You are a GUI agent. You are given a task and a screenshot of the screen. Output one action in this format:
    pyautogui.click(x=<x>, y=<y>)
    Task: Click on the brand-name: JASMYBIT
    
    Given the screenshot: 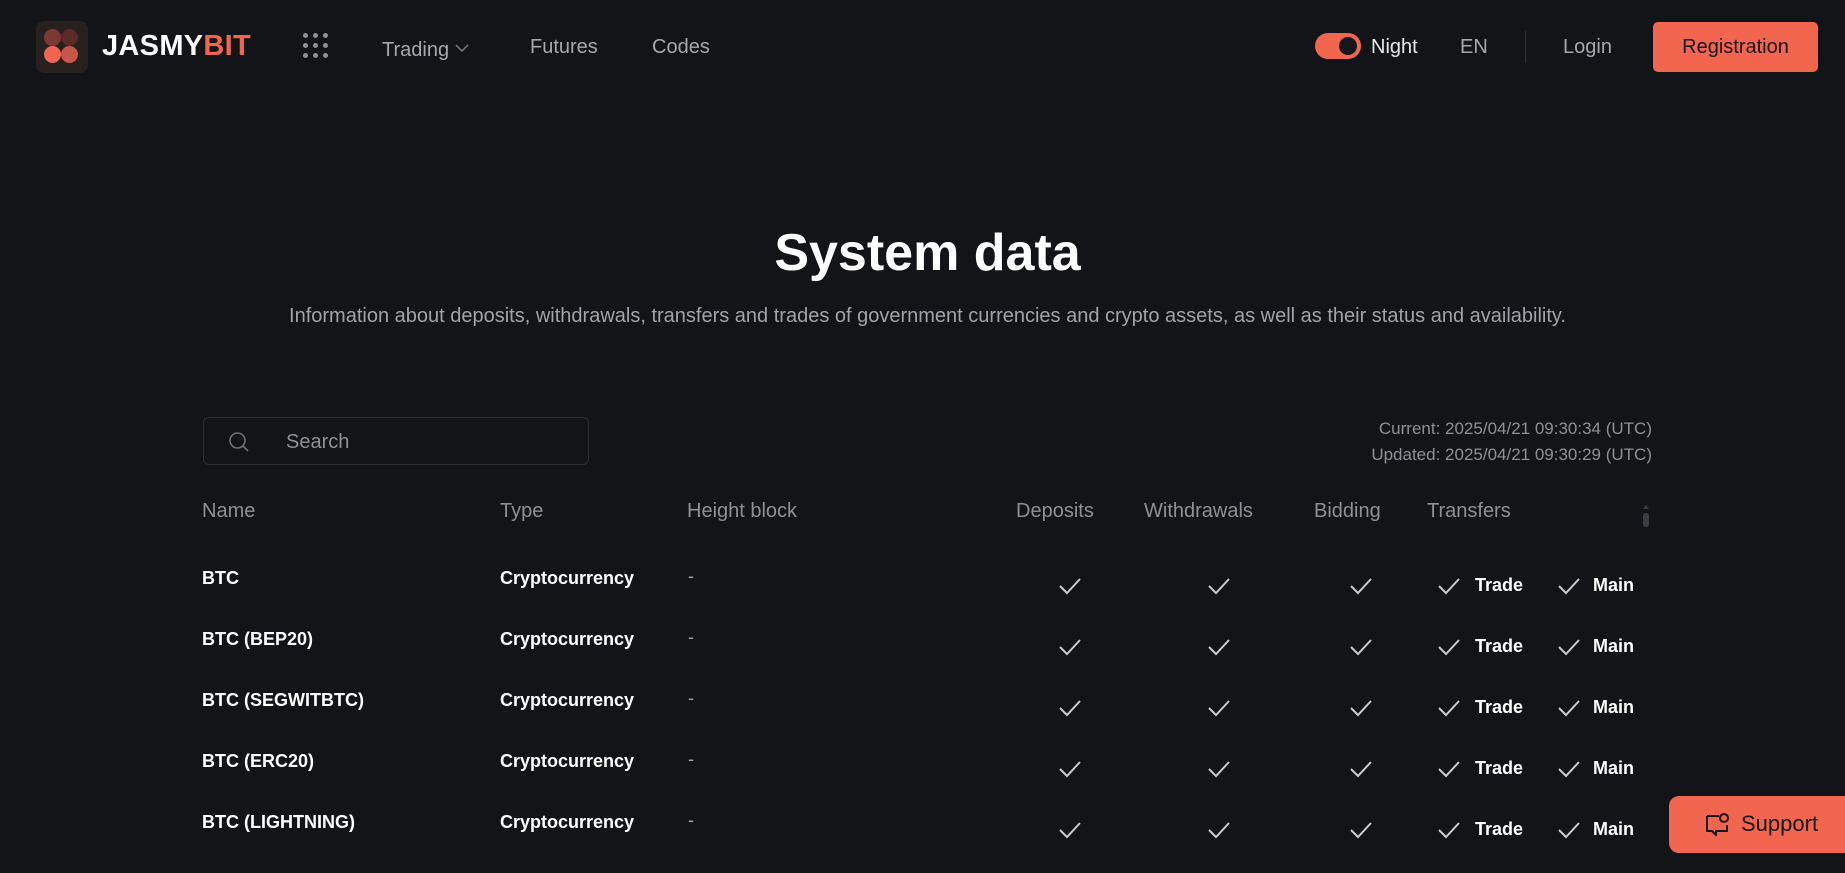 What is the action you would take?
    pyautogui.click(x=176, y=46)
    